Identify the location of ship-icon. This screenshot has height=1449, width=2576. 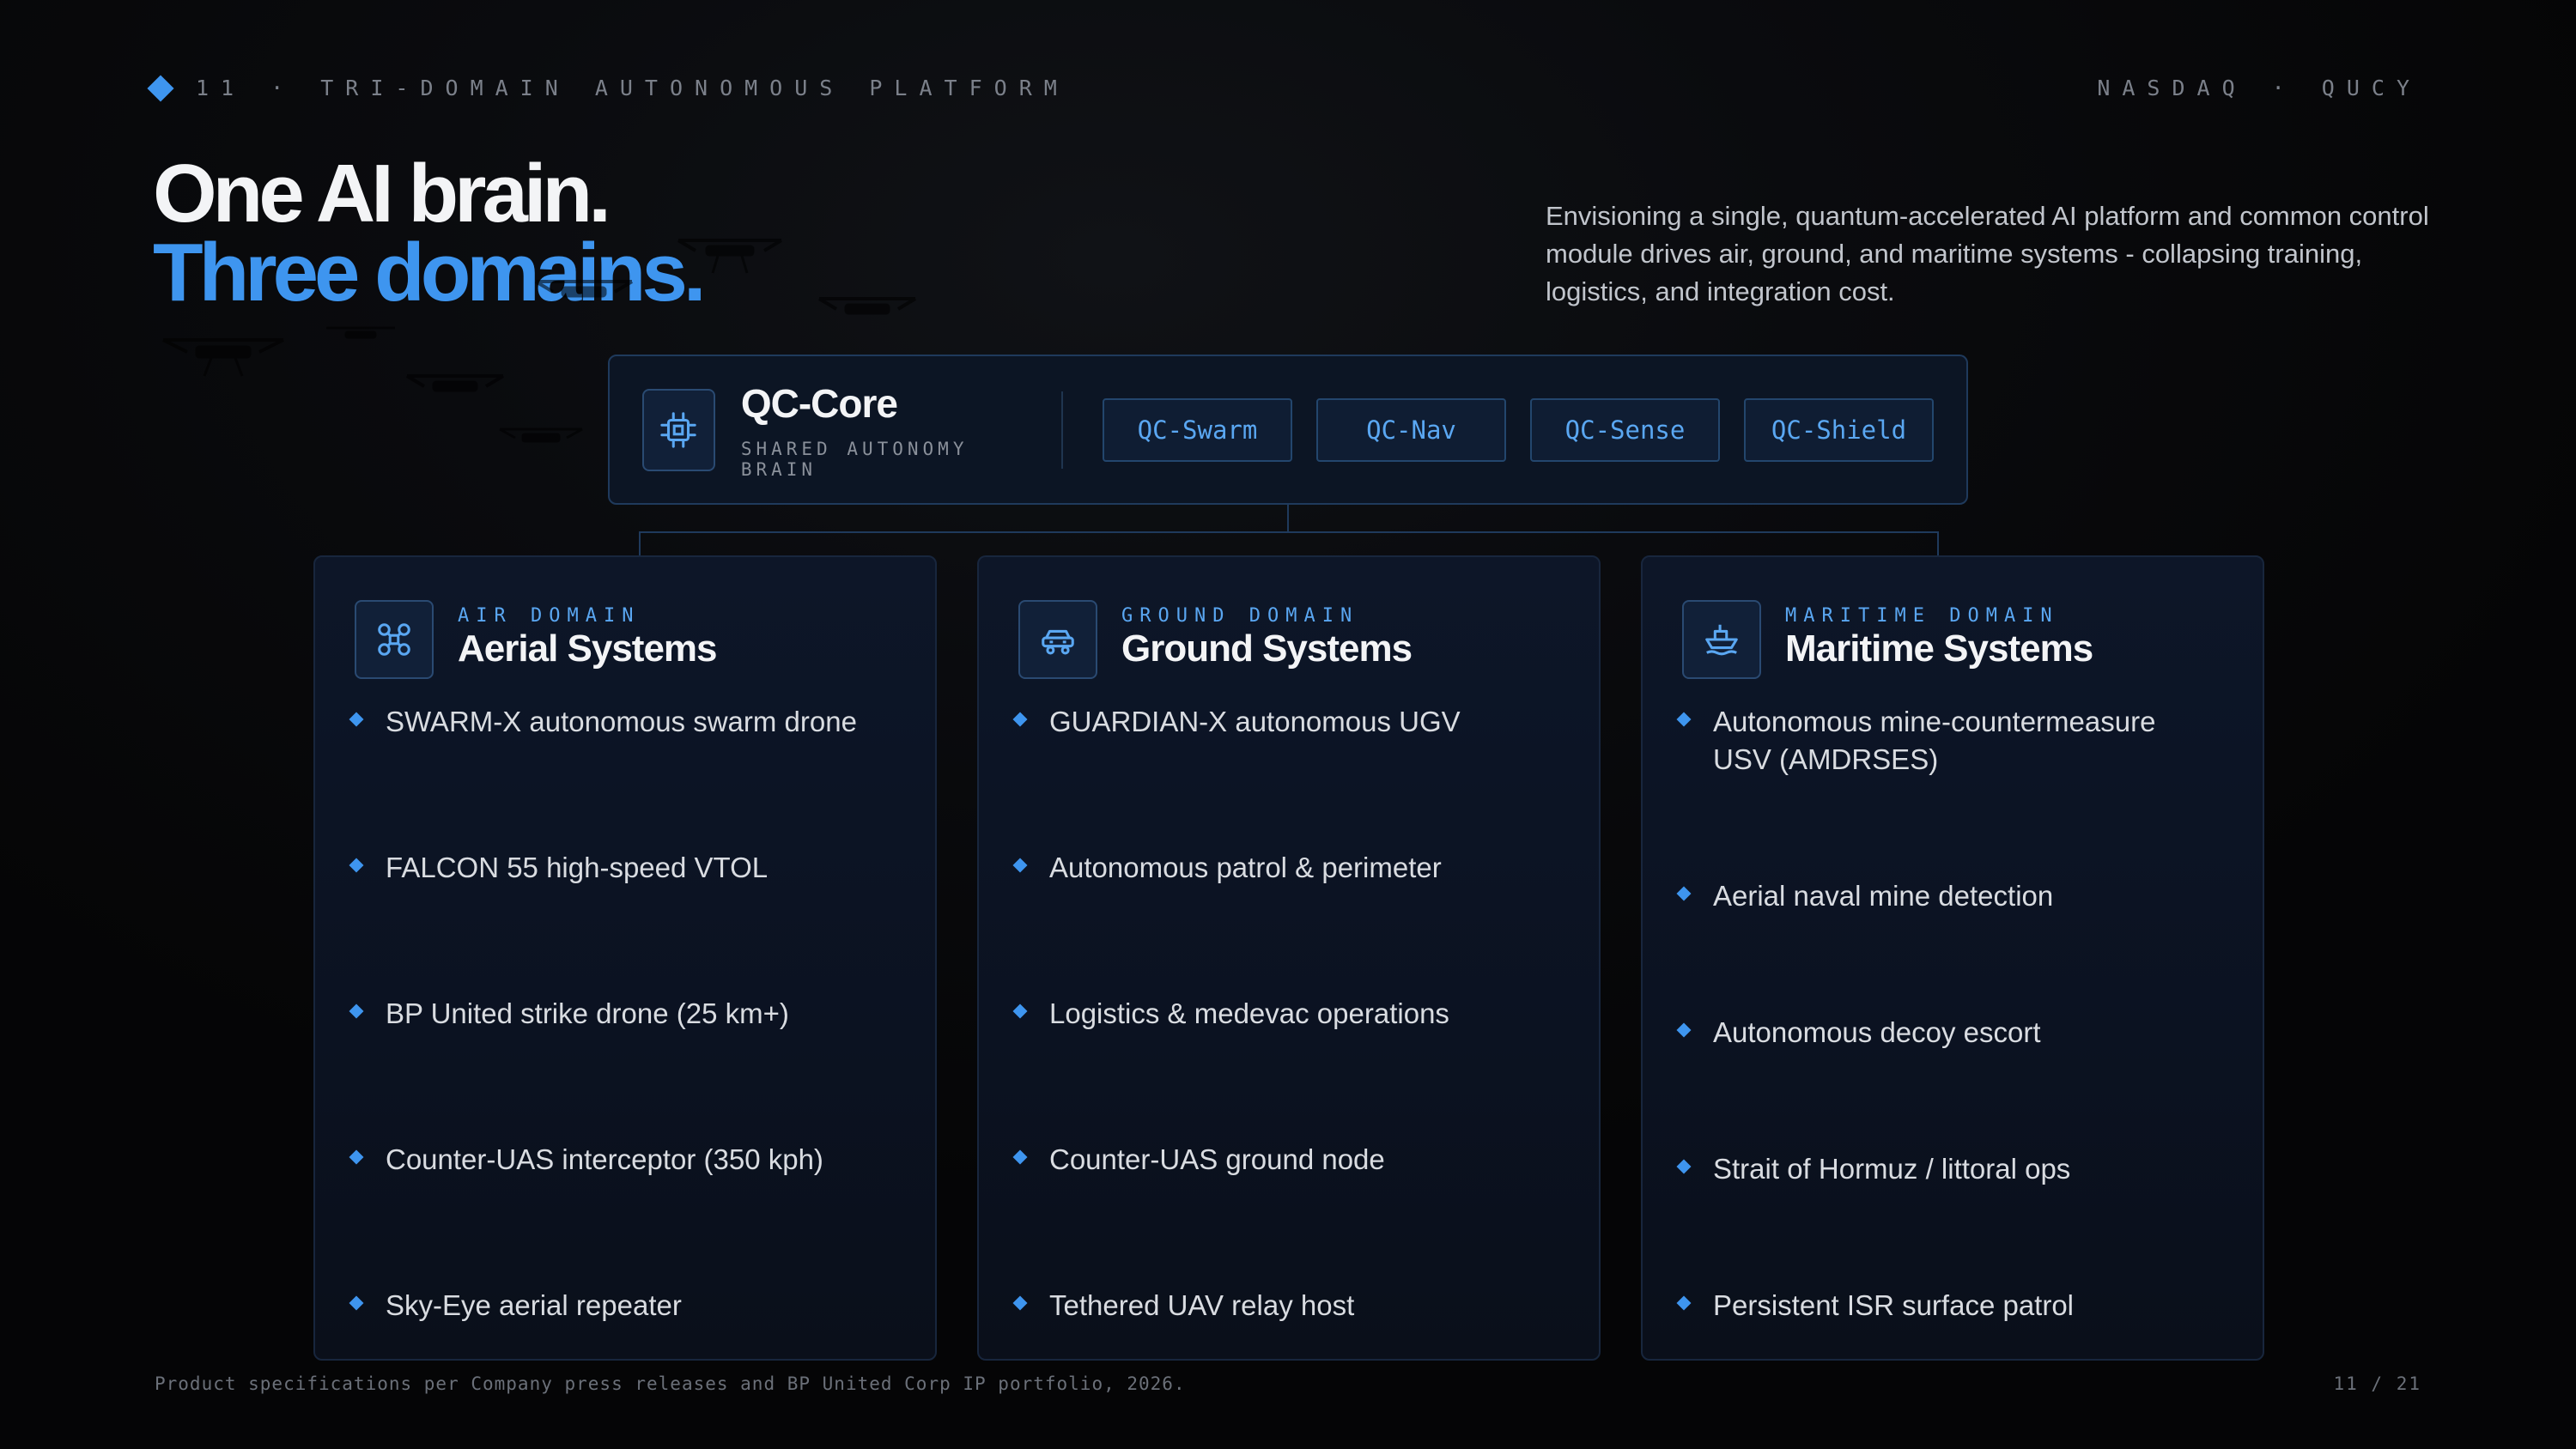
(1722, 639).